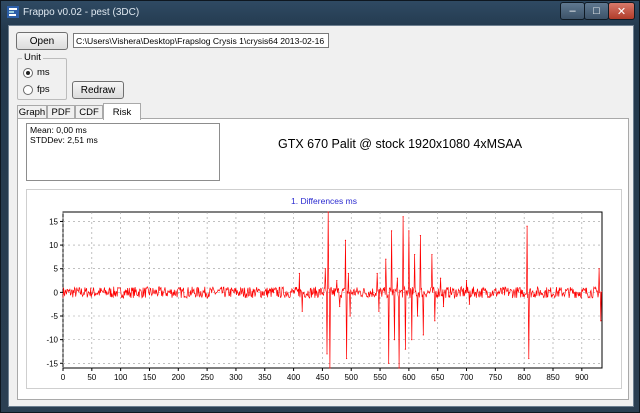 Image resolution: width=640 pixels, height=413 pixels. What do you see at coordinates (36, 89) in the screenshot?
I see `unit-option-fps: fps` at bounding box center [36, 89].